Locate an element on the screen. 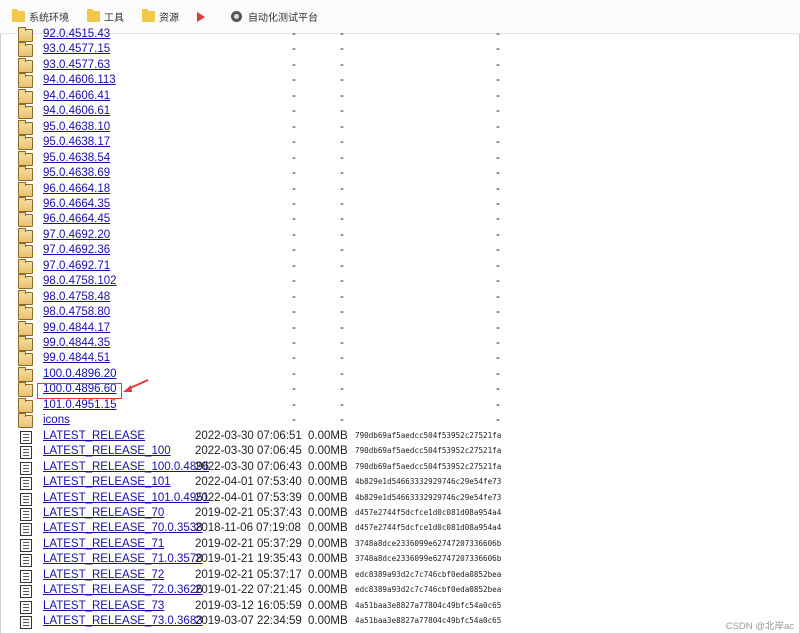 The image size is (800, 634). bookmark-media is located at coordinates (205, 17).